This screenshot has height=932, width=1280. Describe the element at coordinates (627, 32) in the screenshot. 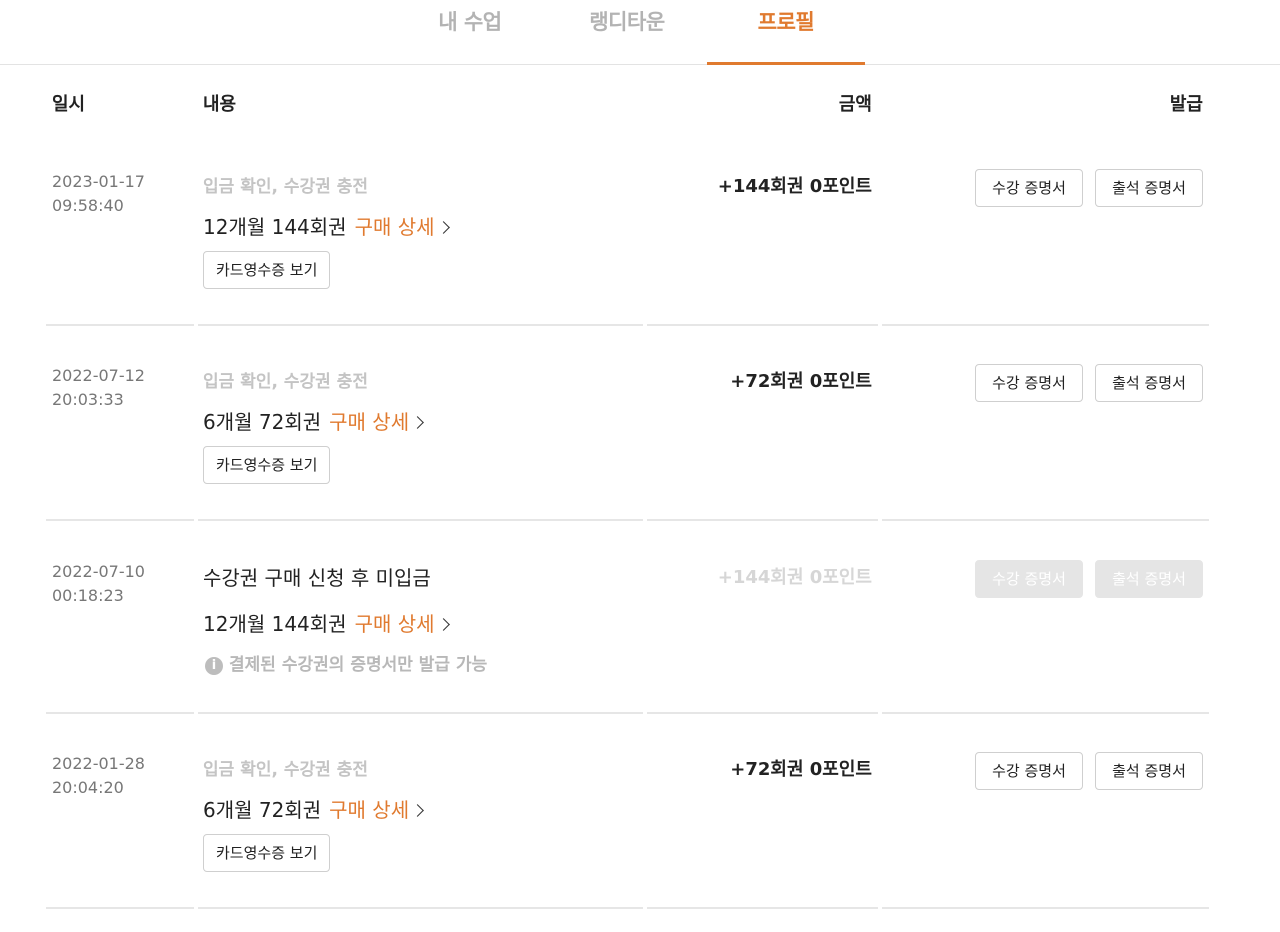

I see `tab-rangdi-town: 랭디타운` at that location.